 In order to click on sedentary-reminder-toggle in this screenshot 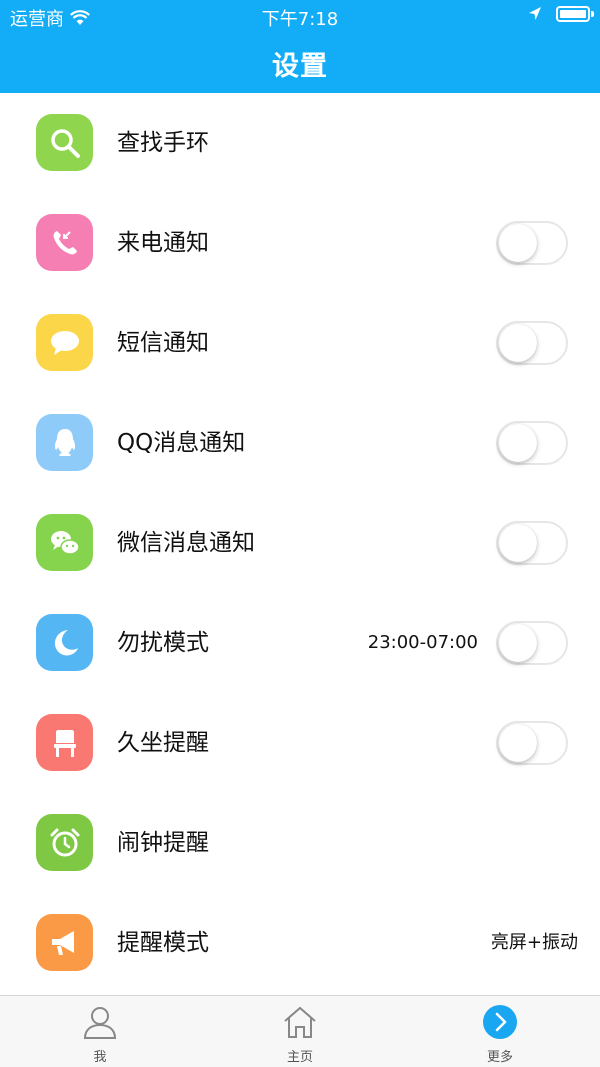, I will do `click(532, 743)`.